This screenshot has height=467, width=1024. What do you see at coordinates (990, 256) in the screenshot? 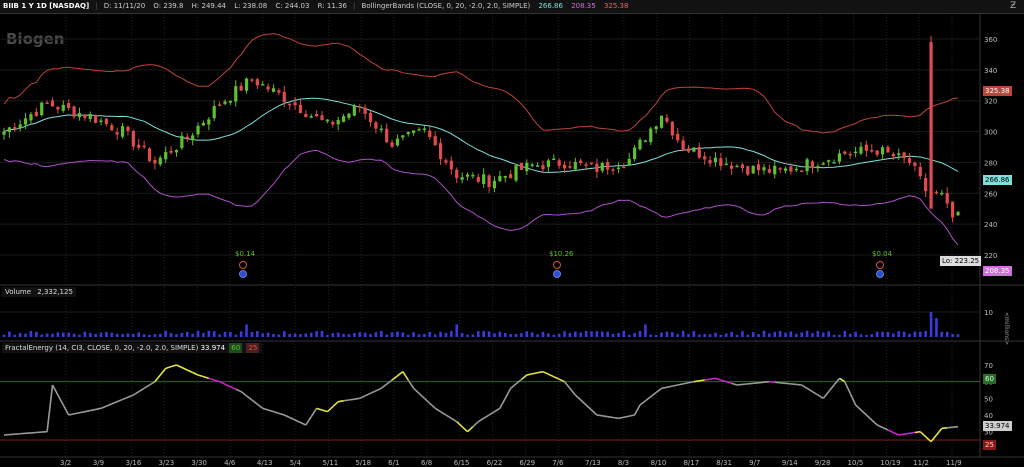
I see `price-axis-tick: 220` at bounding box center [990, 256].